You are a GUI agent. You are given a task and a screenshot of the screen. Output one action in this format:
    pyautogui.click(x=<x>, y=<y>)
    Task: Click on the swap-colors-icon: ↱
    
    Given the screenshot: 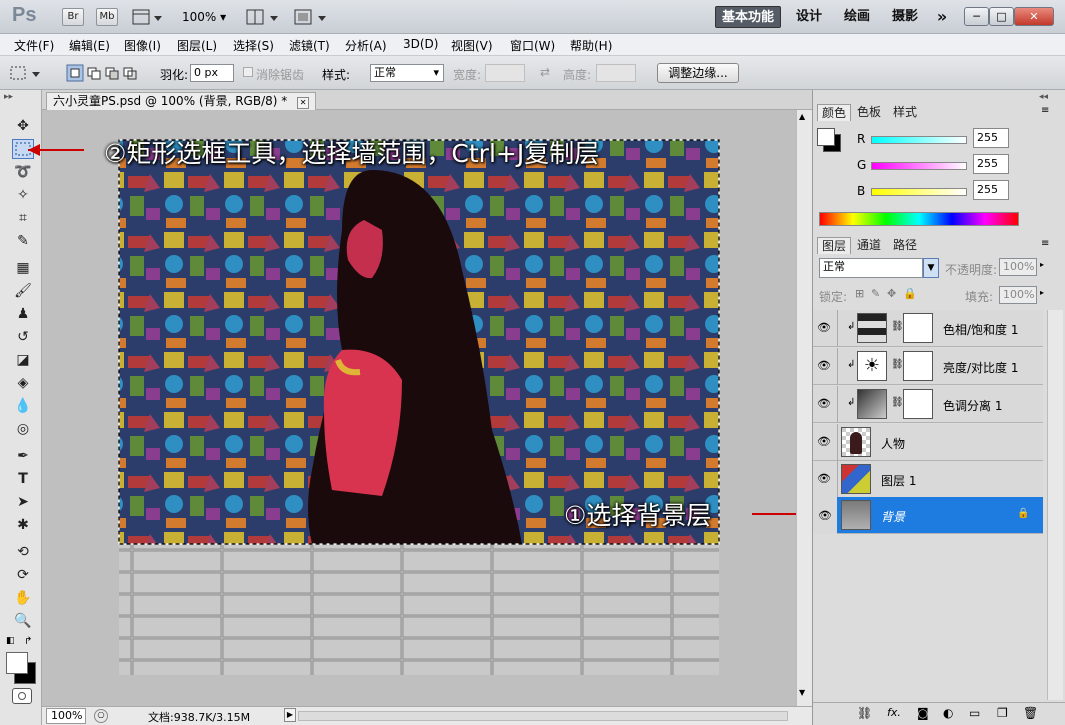 What is the action you would take?
    pyautogui.click(x=31, y=642)
    